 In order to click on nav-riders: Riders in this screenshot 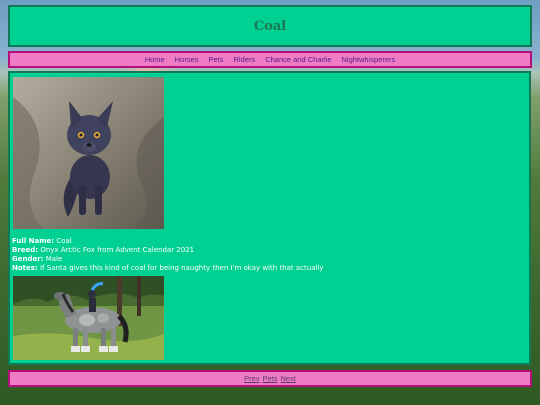, I will do `click(245, 59)`.